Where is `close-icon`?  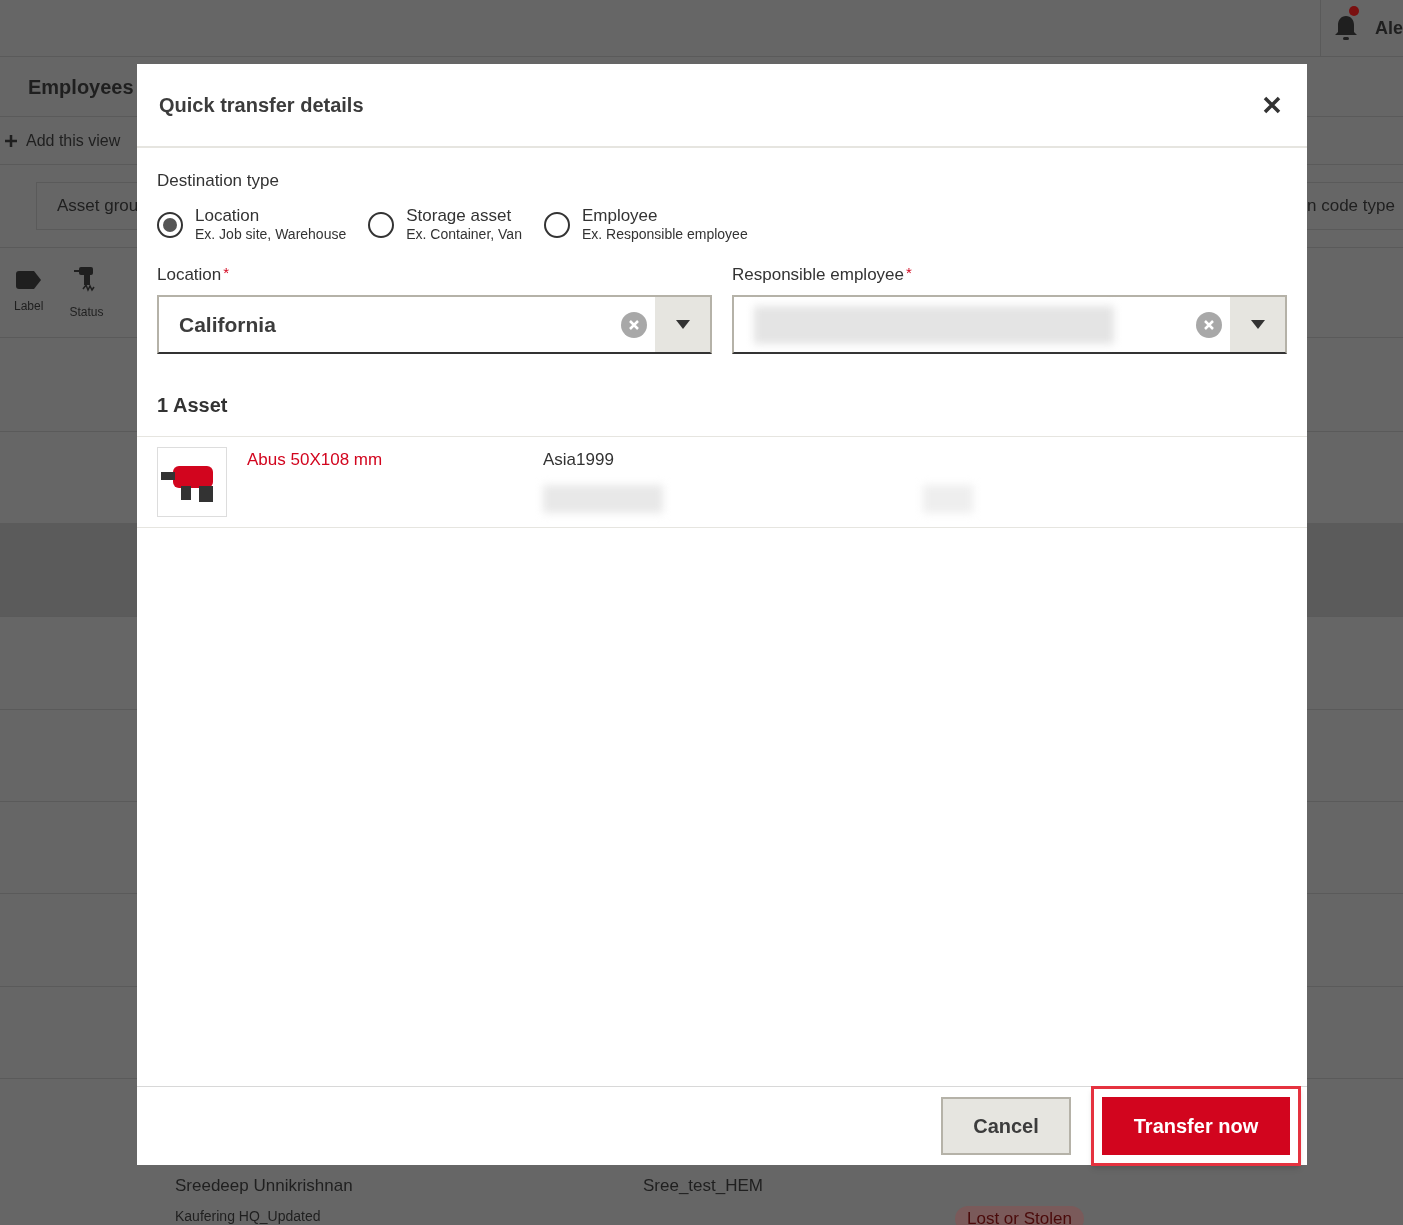 close-icon is located at coordinates (1272, 105).